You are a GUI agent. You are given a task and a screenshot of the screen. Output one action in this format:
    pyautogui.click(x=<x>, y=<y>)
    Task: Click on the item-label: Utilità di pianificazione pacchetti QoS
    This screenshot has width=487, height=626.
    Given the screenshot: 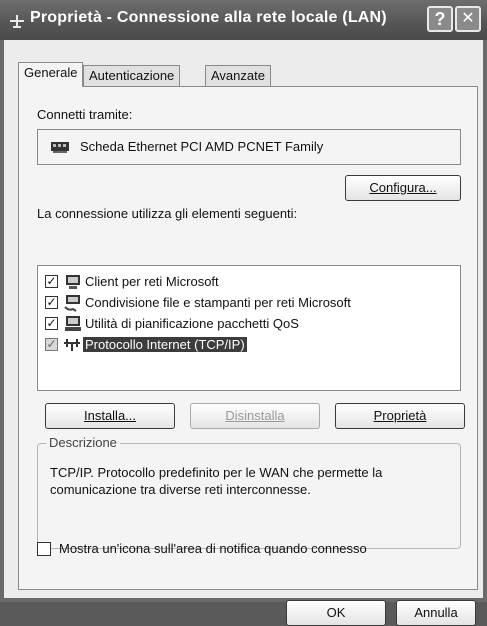 What is the action you would take?
    pyautogui.click(x=192, y=323)
    